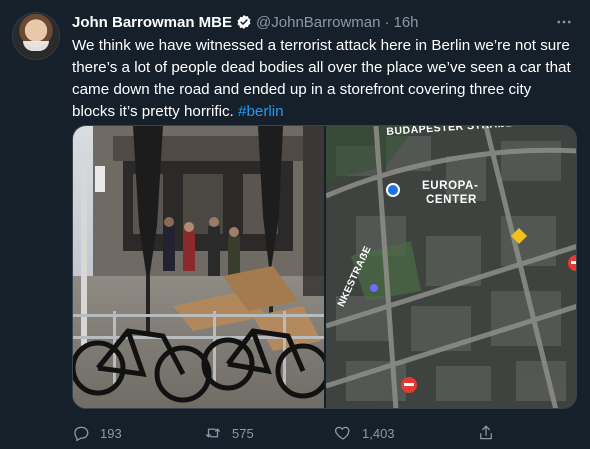 The image size is (590, 449). I want to click on avatar, so click(36, 36).